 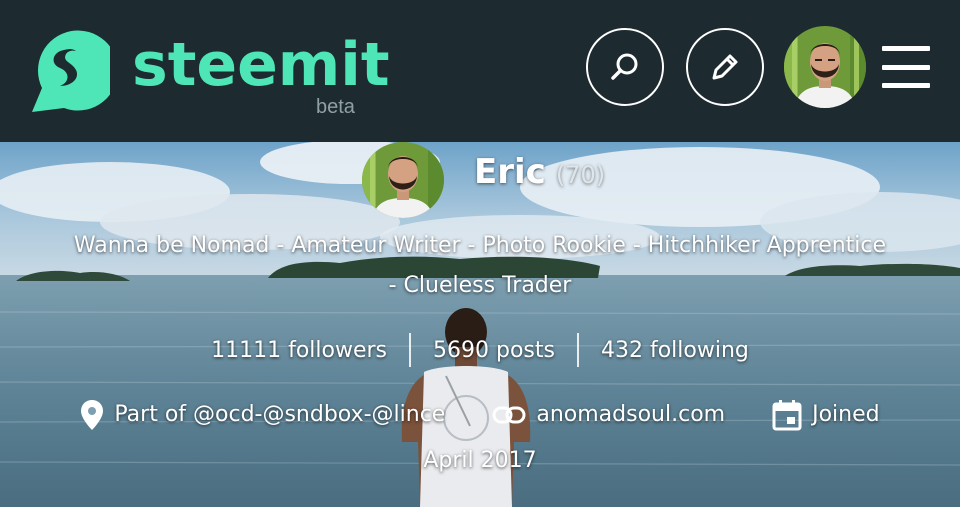 What do you see at coordinates (335, 107) in the screenshot?
I see `beta-badge: beta` at bounding box center [335, 107].